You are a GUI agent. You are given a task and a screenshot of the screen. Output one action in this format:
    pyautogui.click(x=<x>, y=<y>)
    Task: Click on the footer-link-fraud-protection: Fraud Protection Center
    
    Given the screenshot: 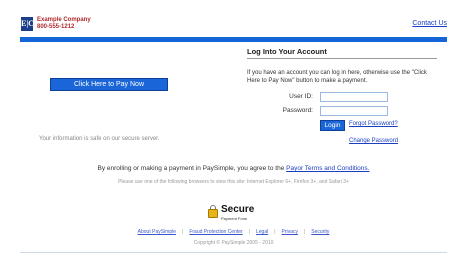 What is the action you would take?
    pyautogui.click(x=215, y=232)
    